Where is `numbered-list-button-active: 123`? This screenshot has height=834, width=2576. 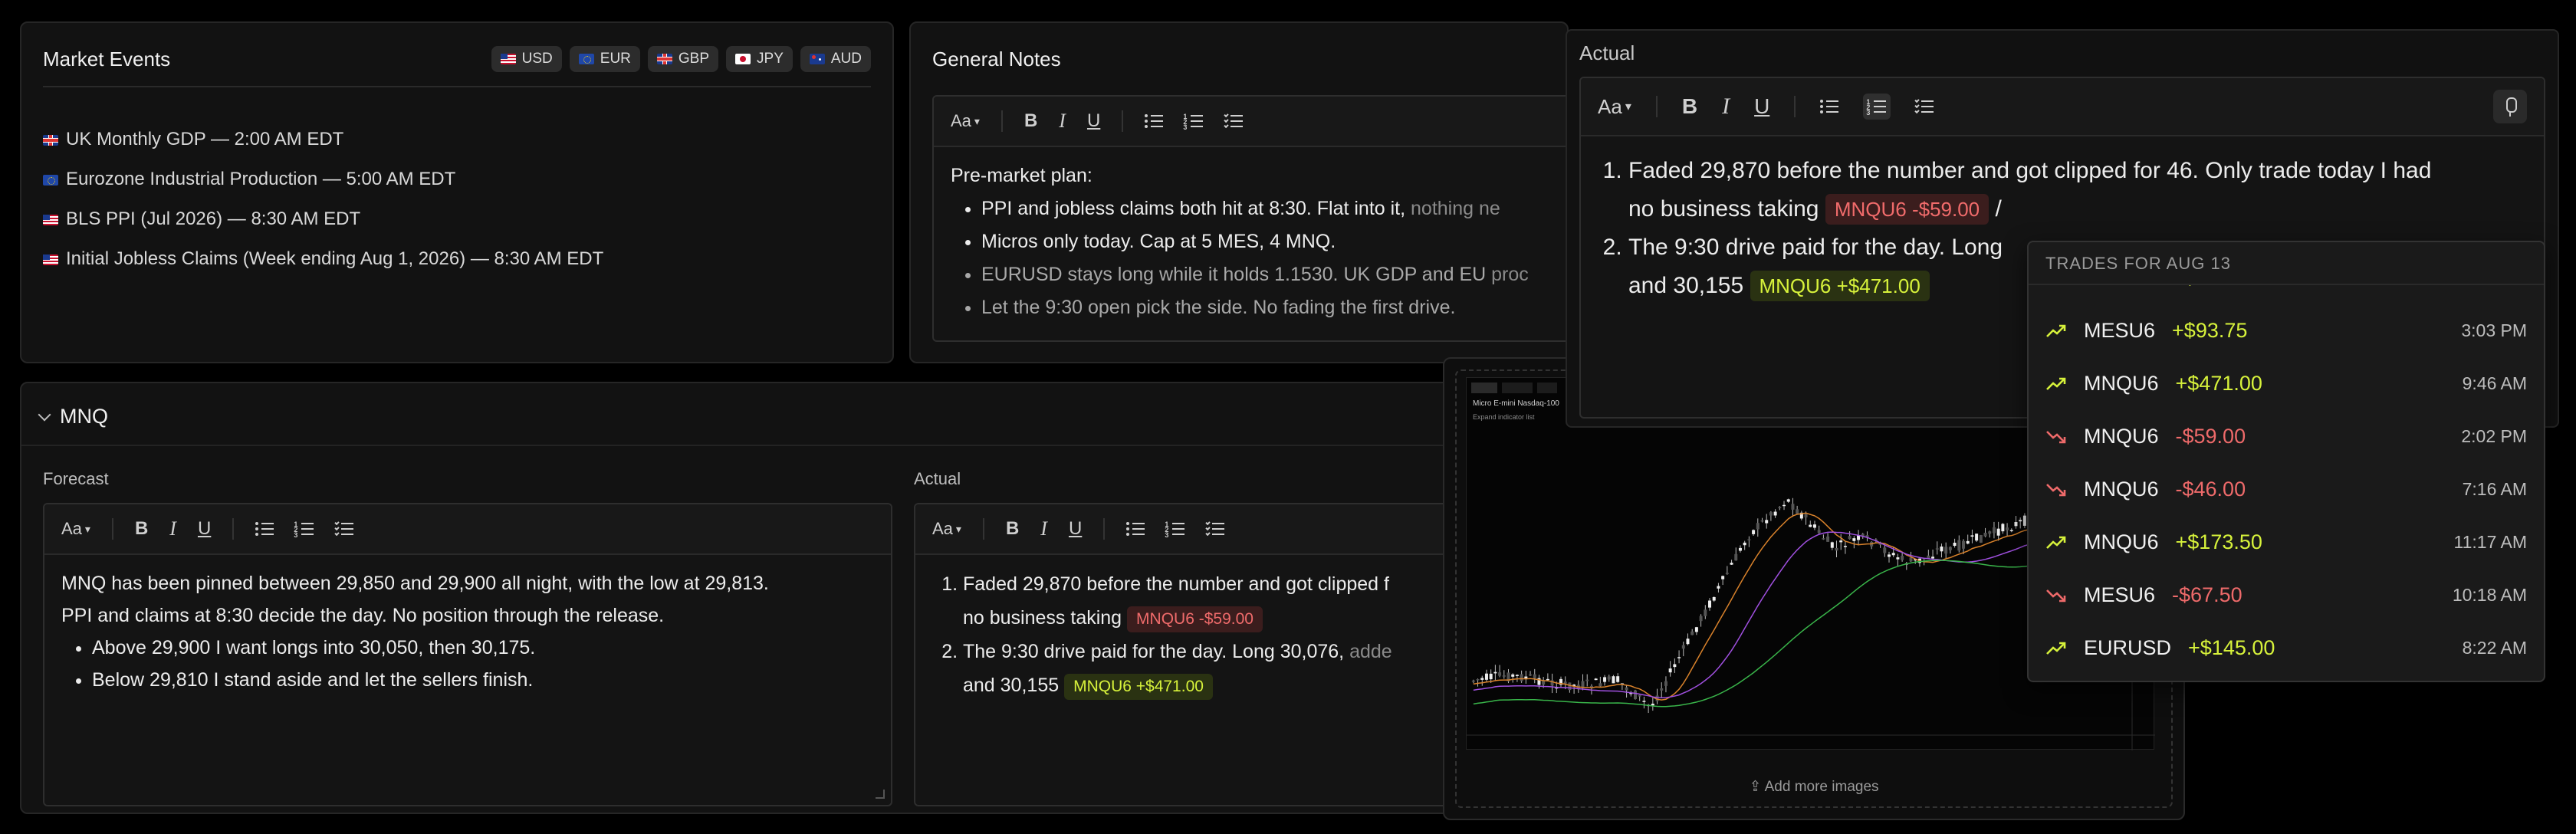
numbered-list-button-active: 123 is located at coordinates (1877, 107).